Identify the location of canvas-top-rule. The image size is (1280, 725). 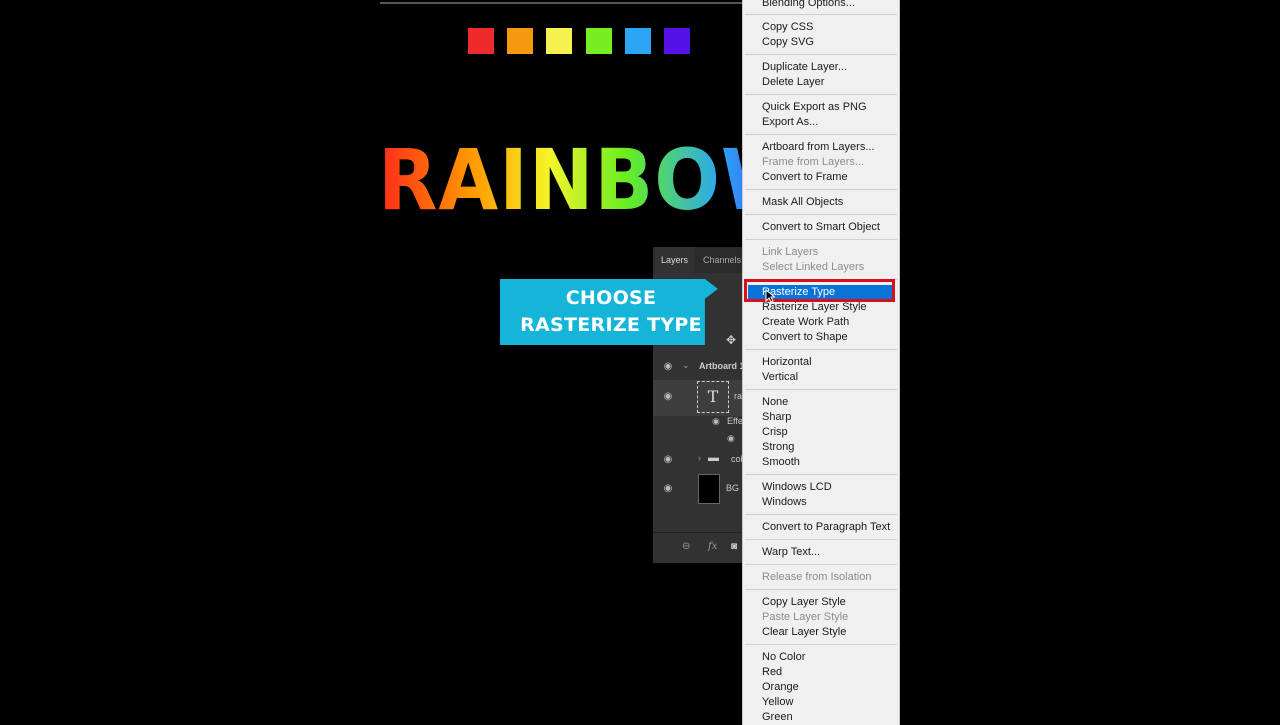
(562, 3).